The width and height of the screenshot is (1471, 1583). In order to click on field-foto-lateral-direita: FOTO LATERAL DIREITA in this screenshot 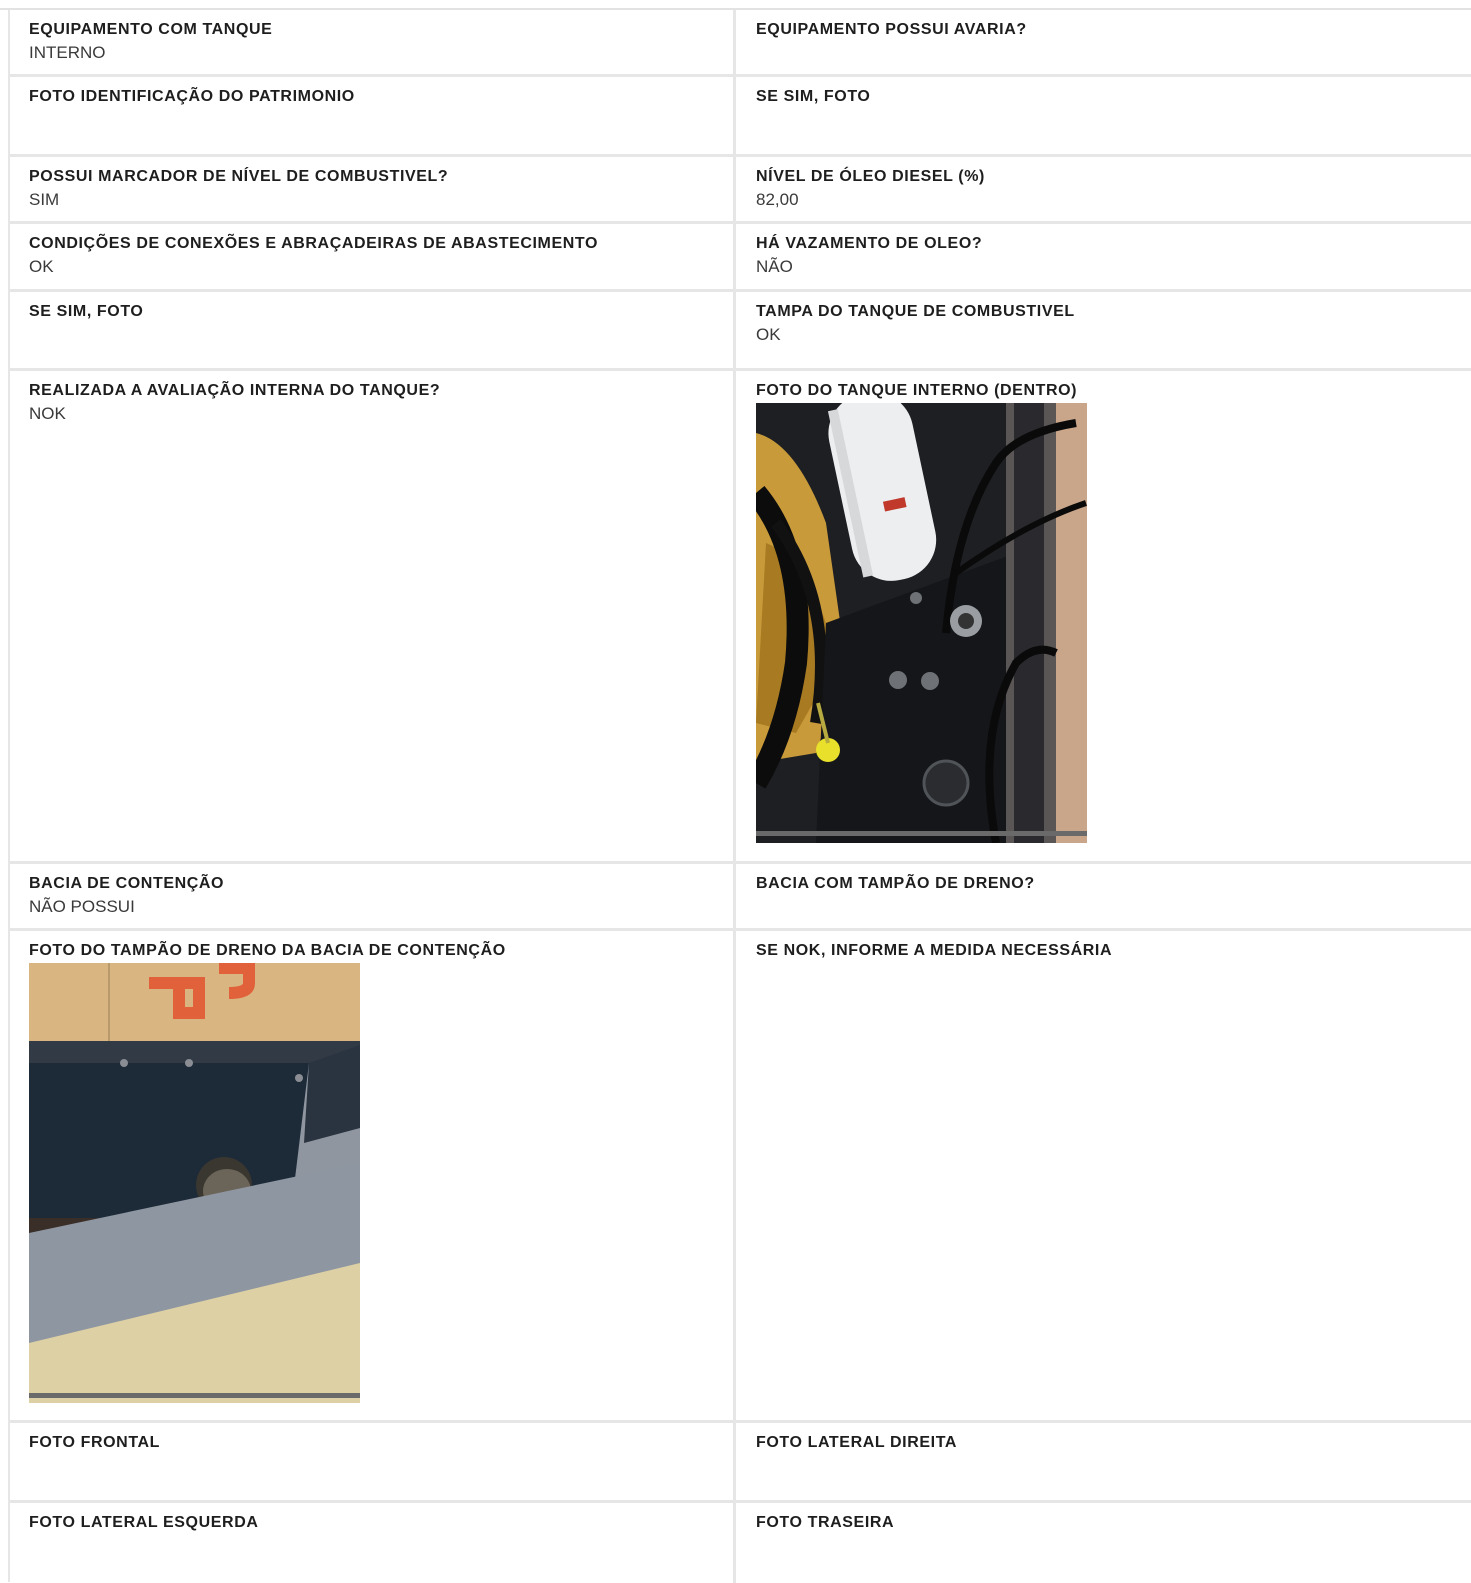, I will do `click(1103, 1461)`.